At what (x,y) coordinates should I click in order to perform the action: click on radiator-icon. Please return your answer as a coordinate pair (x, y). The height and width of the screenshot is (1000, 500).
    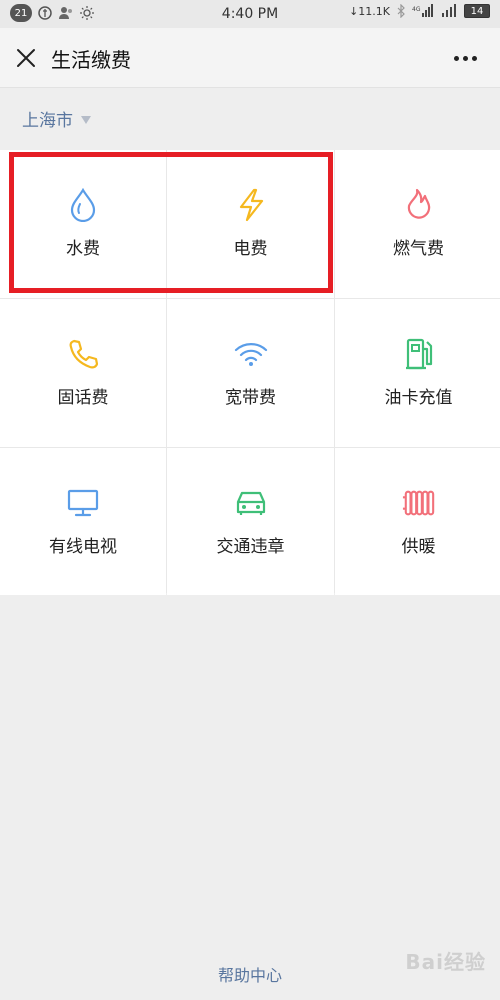
    Looking at the image, I should click on (419, 503).